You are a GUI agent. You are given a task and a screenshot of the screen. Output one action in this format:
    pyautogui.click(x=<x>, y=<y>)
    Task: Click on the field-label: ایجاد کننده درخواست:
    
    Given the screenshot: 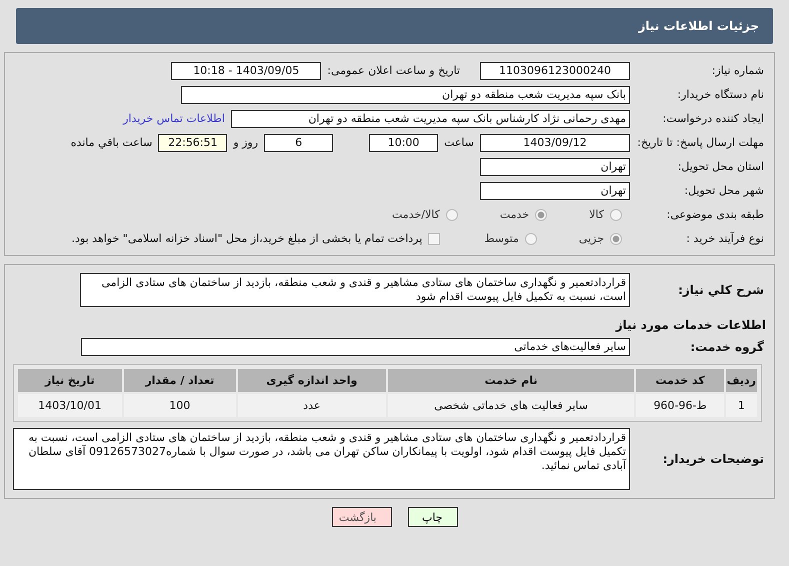 What is the action you would take?
    pyautogui.click(x=713, y=118)
    